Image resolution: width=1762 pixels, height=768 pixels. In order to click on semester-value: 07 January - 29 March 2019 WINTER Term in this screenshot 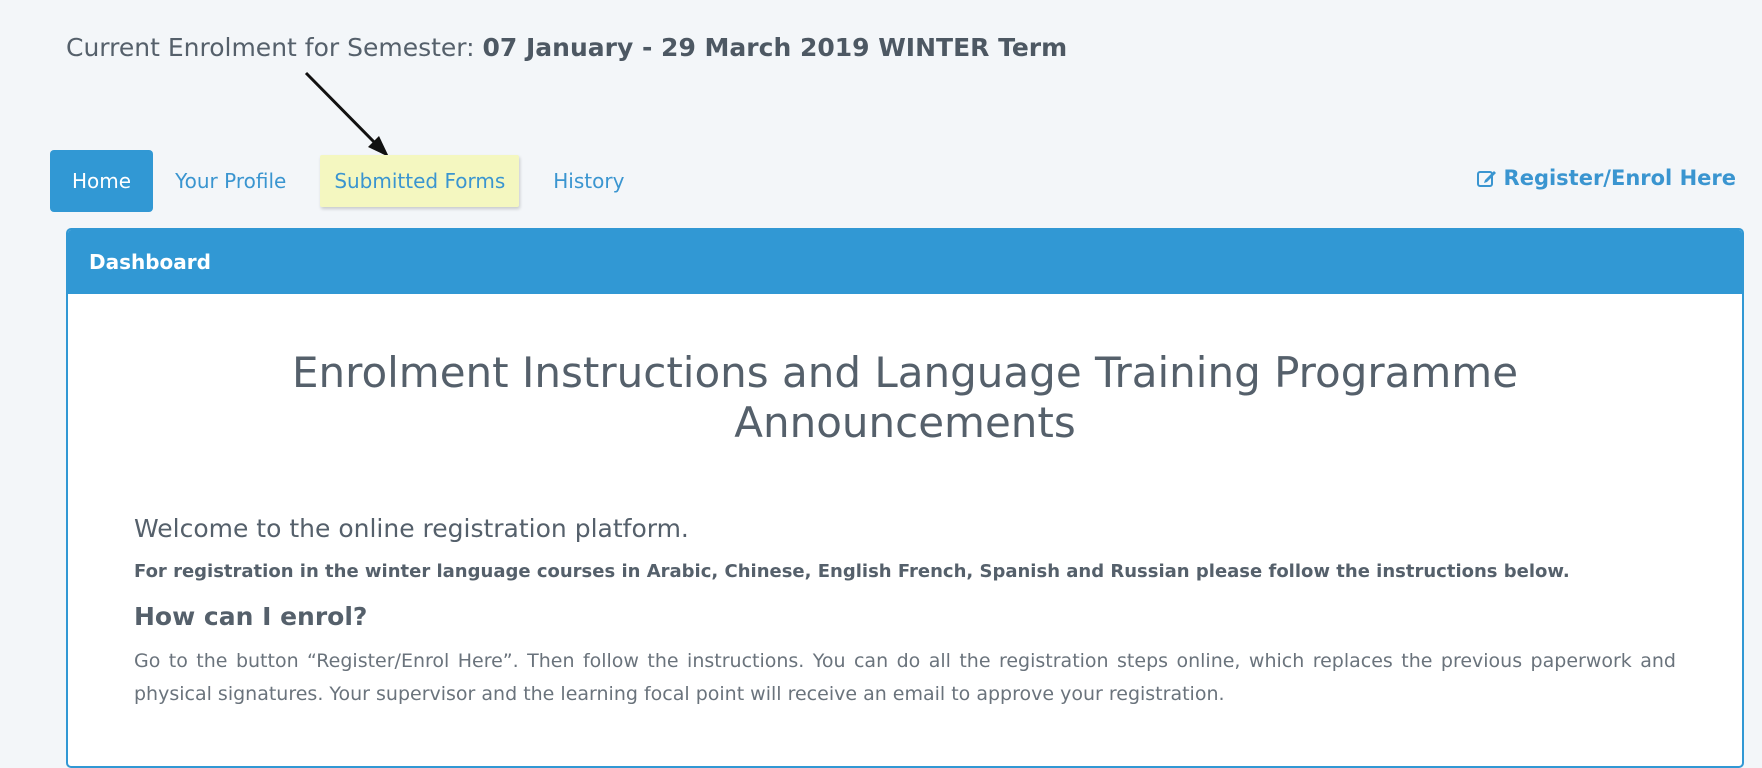, I will do `click(775, 47)`.